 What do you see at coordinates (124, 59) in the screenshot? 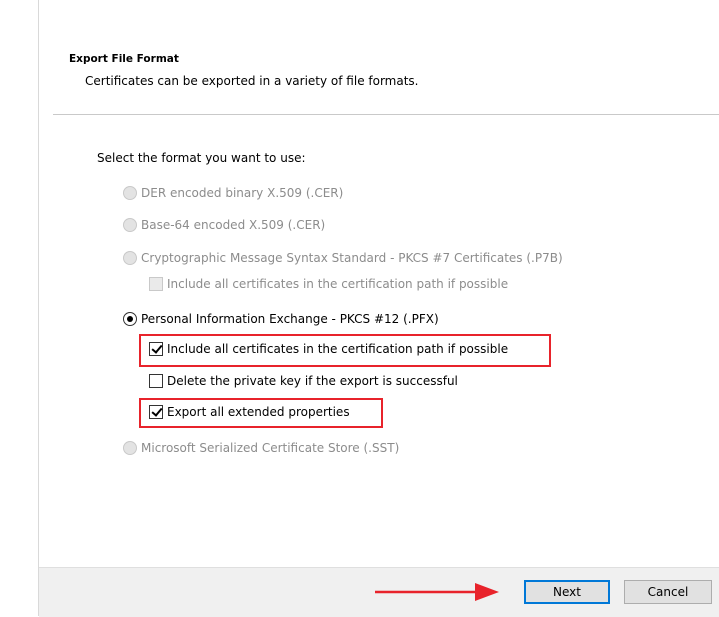
I see `page-title: Export File Format` at bounding box center [124, 59].